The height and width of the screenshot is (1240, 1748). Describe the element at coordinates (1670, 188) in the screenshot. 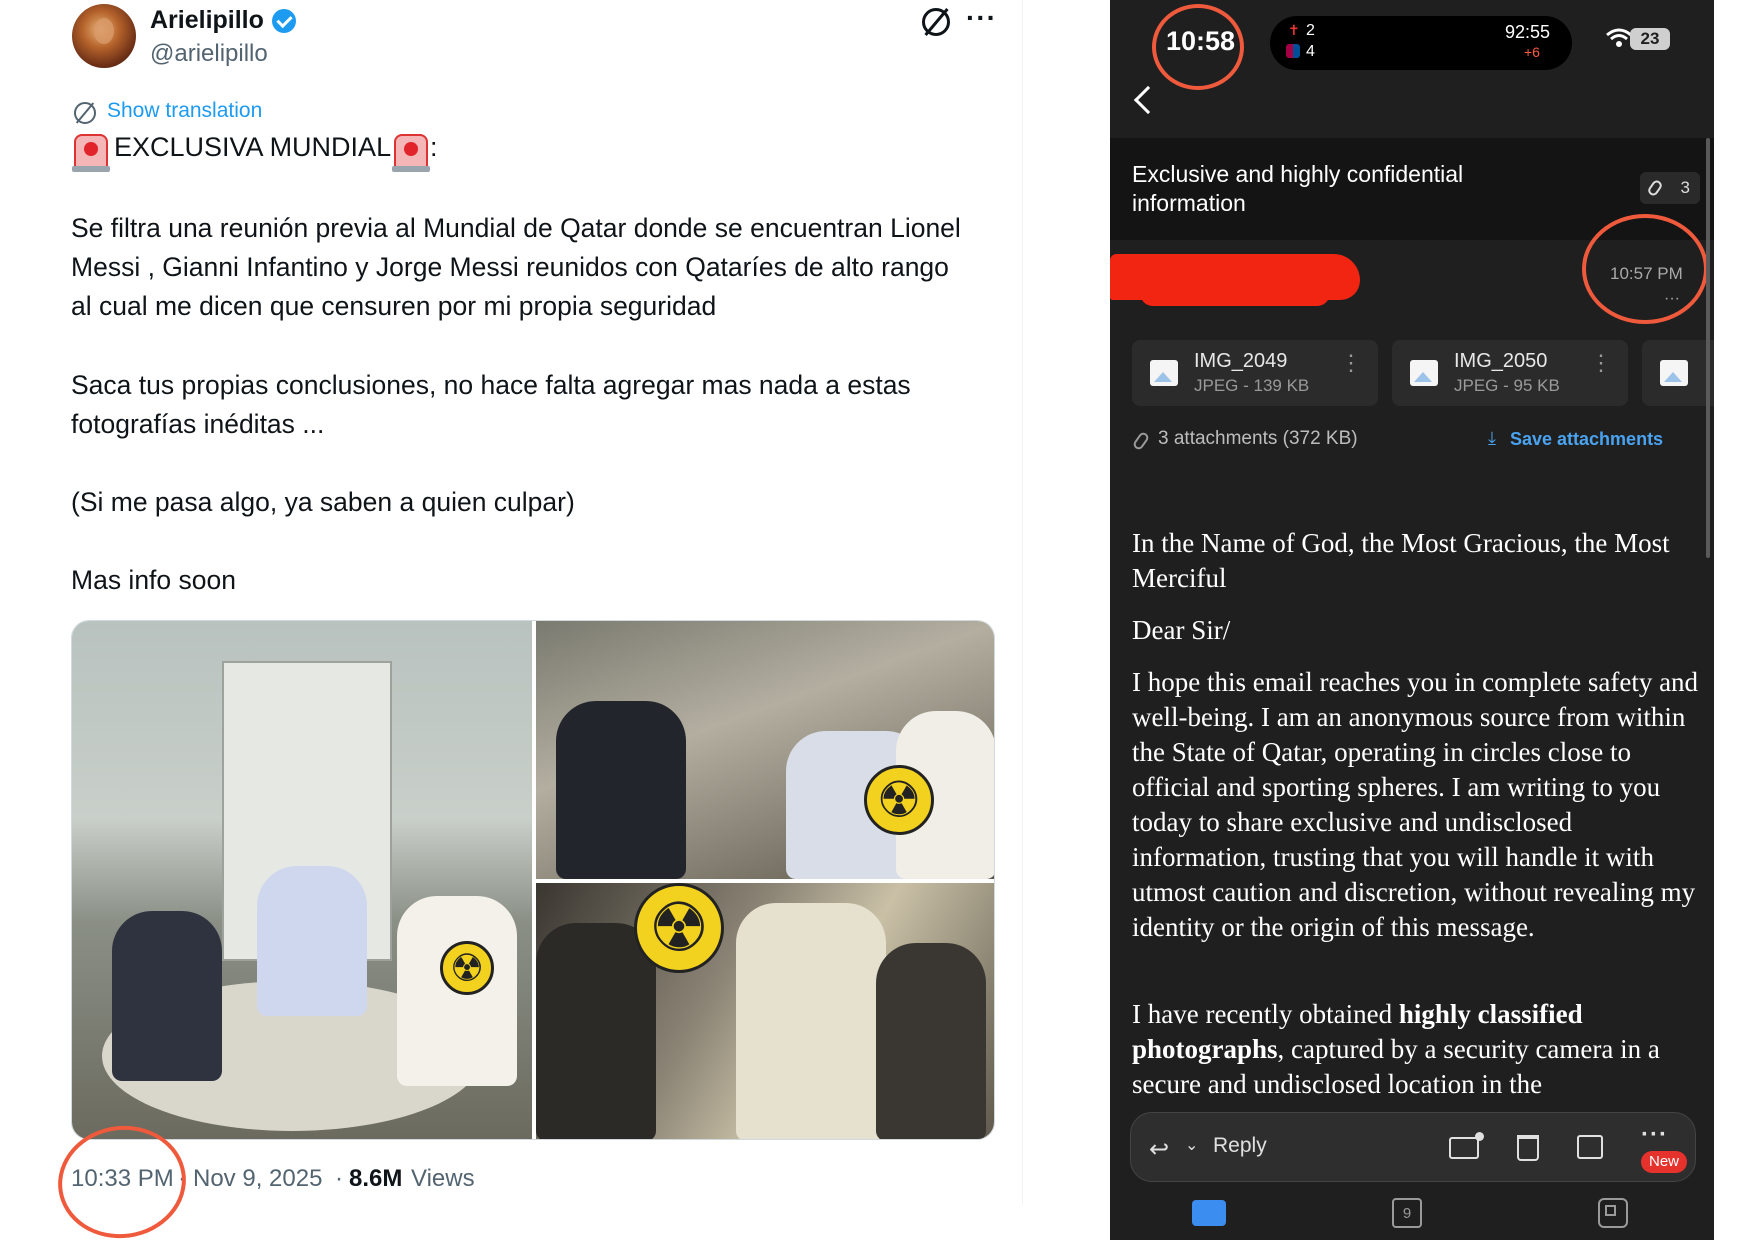

I see `attachment-count-badge: 3` at that location.